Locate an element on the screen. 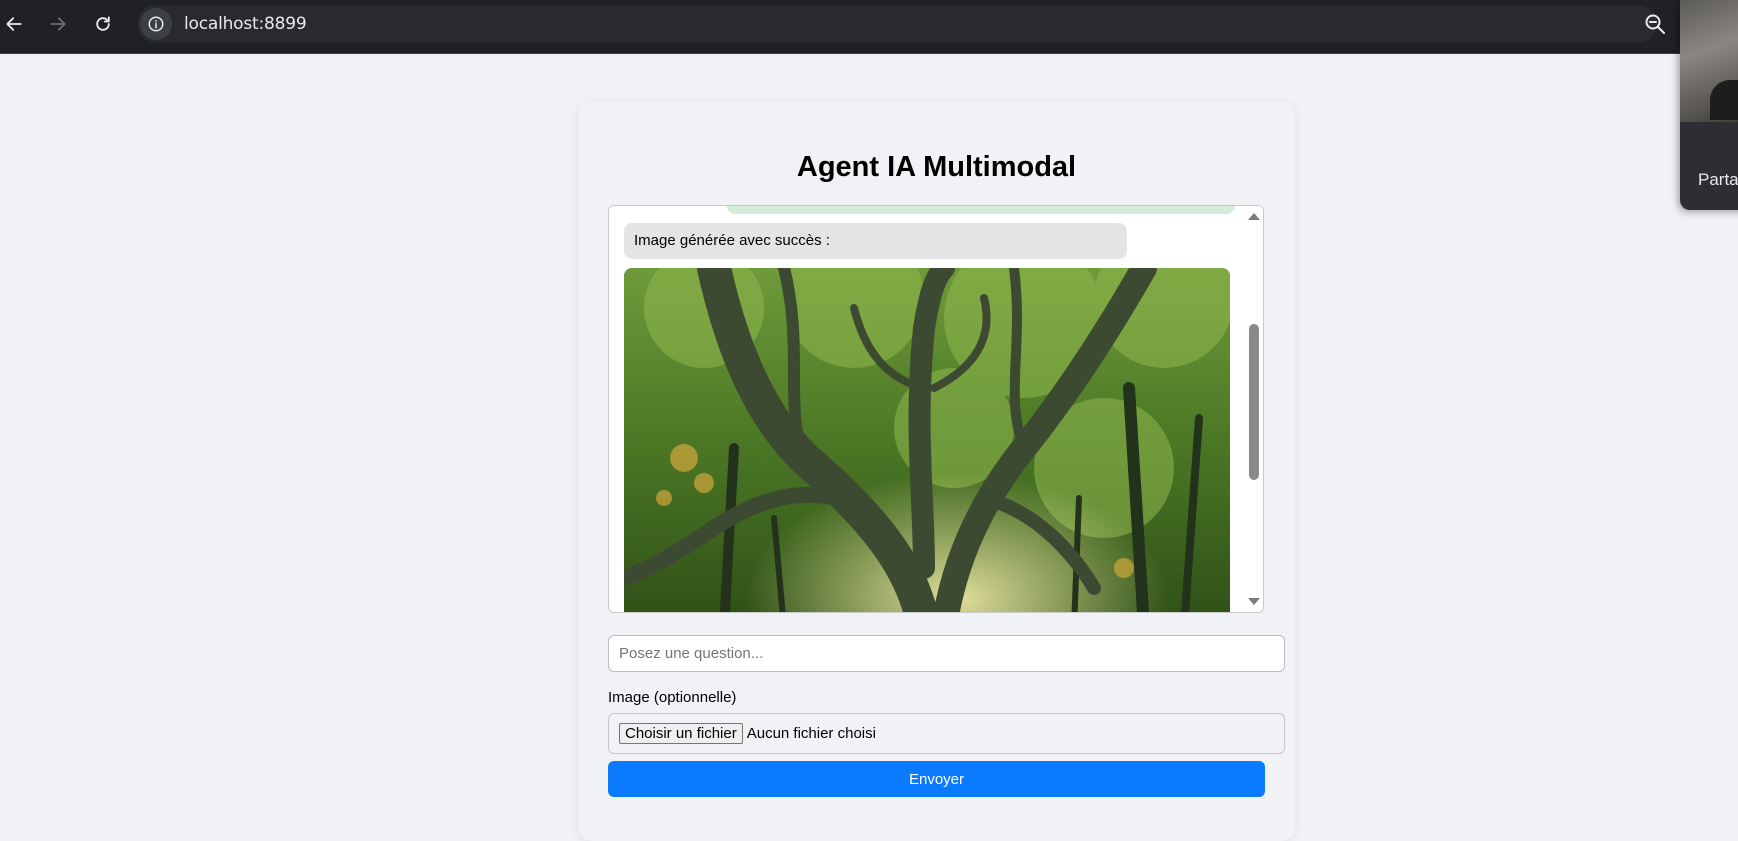  arrow-left-icon is located at coordinates (14, 24).